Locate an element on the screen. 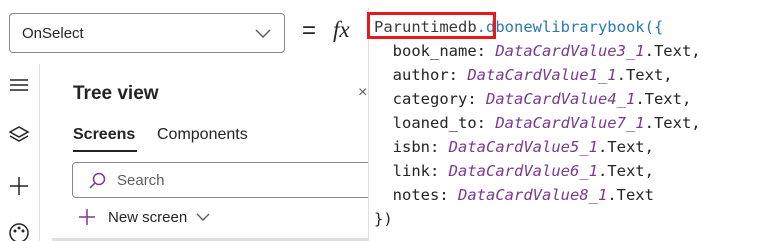 The image size is (782, 241). datasource-name: Paruntimedb is located at coordinates (425, 27).